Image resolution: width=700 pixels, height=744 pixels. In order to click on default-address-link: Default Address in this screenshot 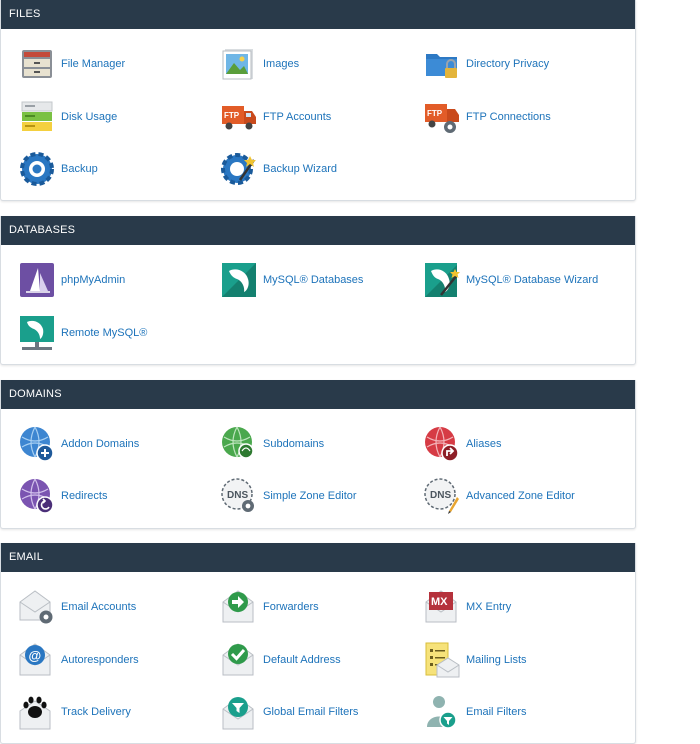, I will do `click(320, 660)`.